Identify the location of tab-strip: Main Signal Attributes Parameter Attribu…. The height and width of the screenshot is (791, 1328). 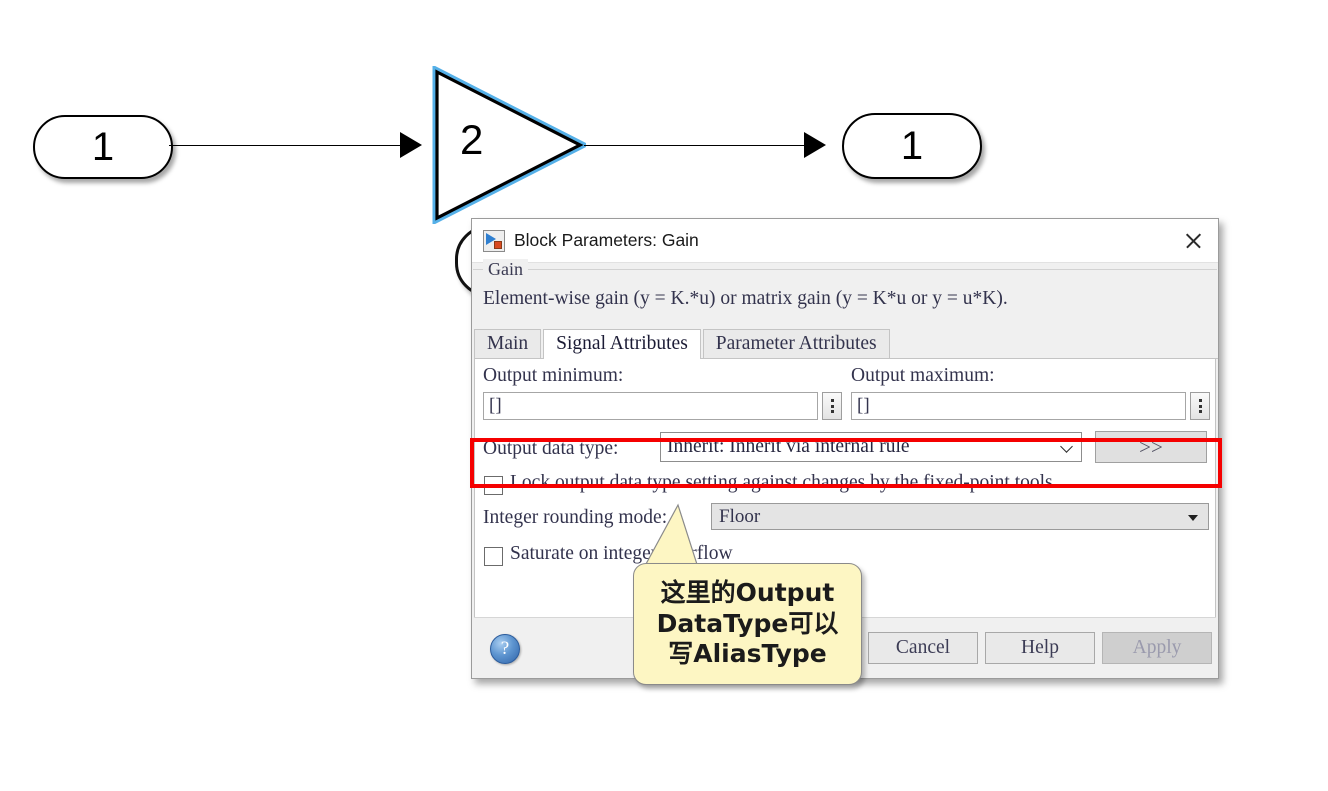
(846, 344).